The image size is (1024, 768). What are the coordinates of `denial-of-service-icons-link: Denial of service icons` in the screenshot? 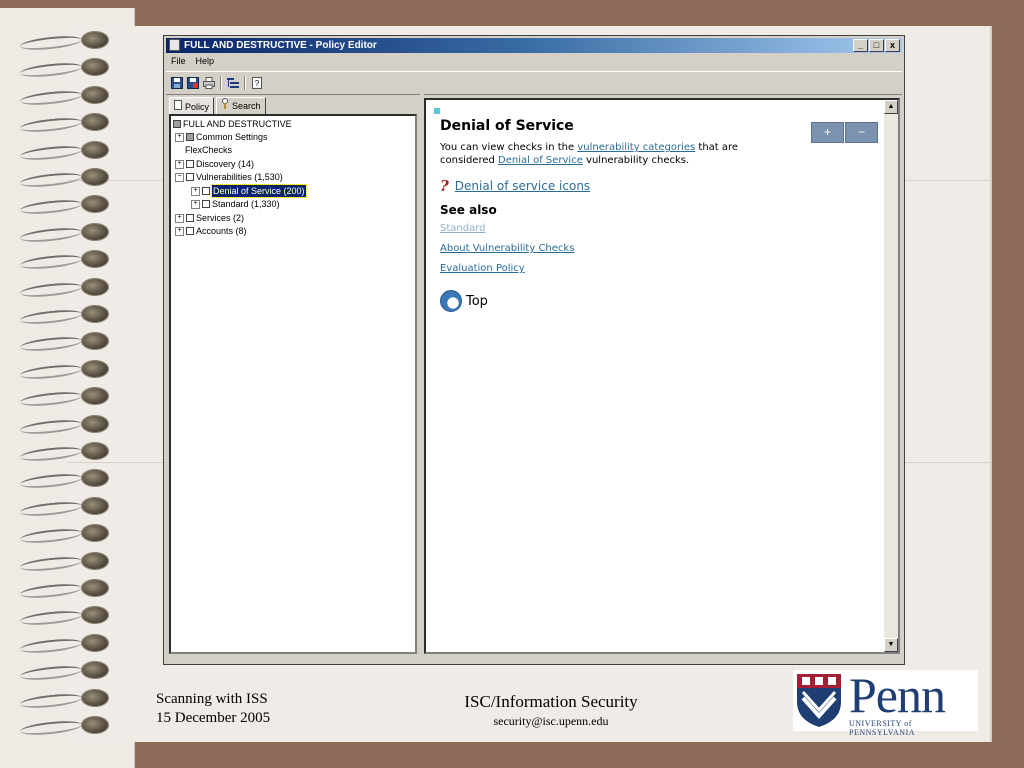 It's located at (522, 186).